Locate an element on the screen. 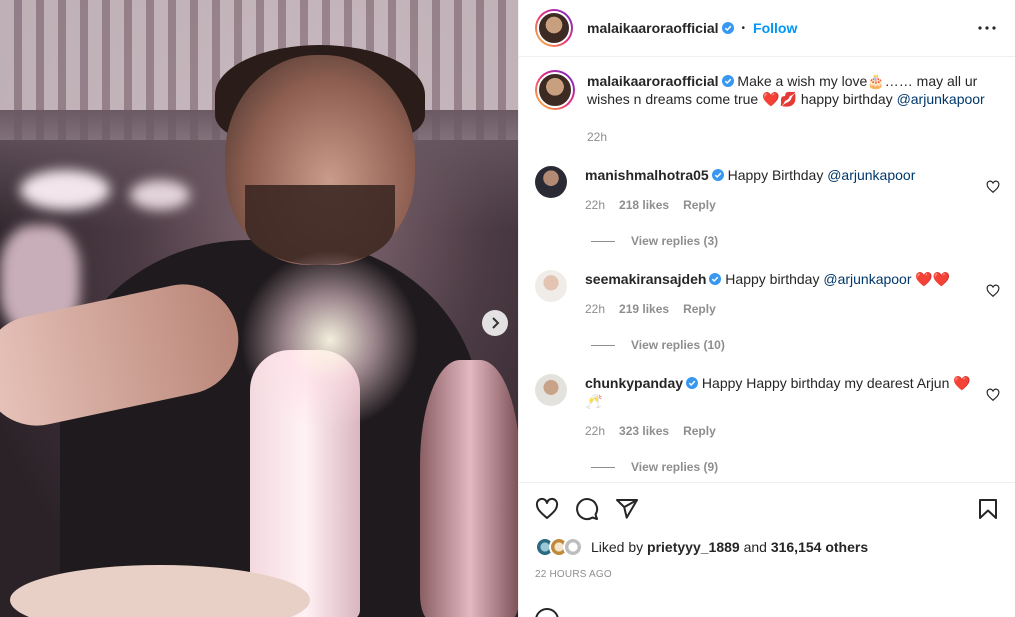 The height and width of the screenshot is (617, 1015). post-header: malaikaaroraofficial • Follow is located at coordinates (767, 28).